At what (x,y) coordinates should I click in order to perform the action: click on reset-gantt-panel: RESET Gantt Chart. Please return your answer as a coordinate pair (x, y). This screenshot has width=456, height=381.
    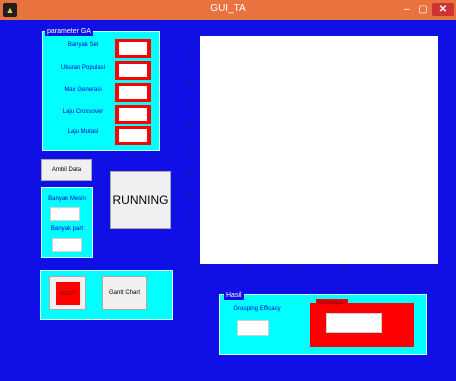
    Looking at the image, I should click on (106, 295).